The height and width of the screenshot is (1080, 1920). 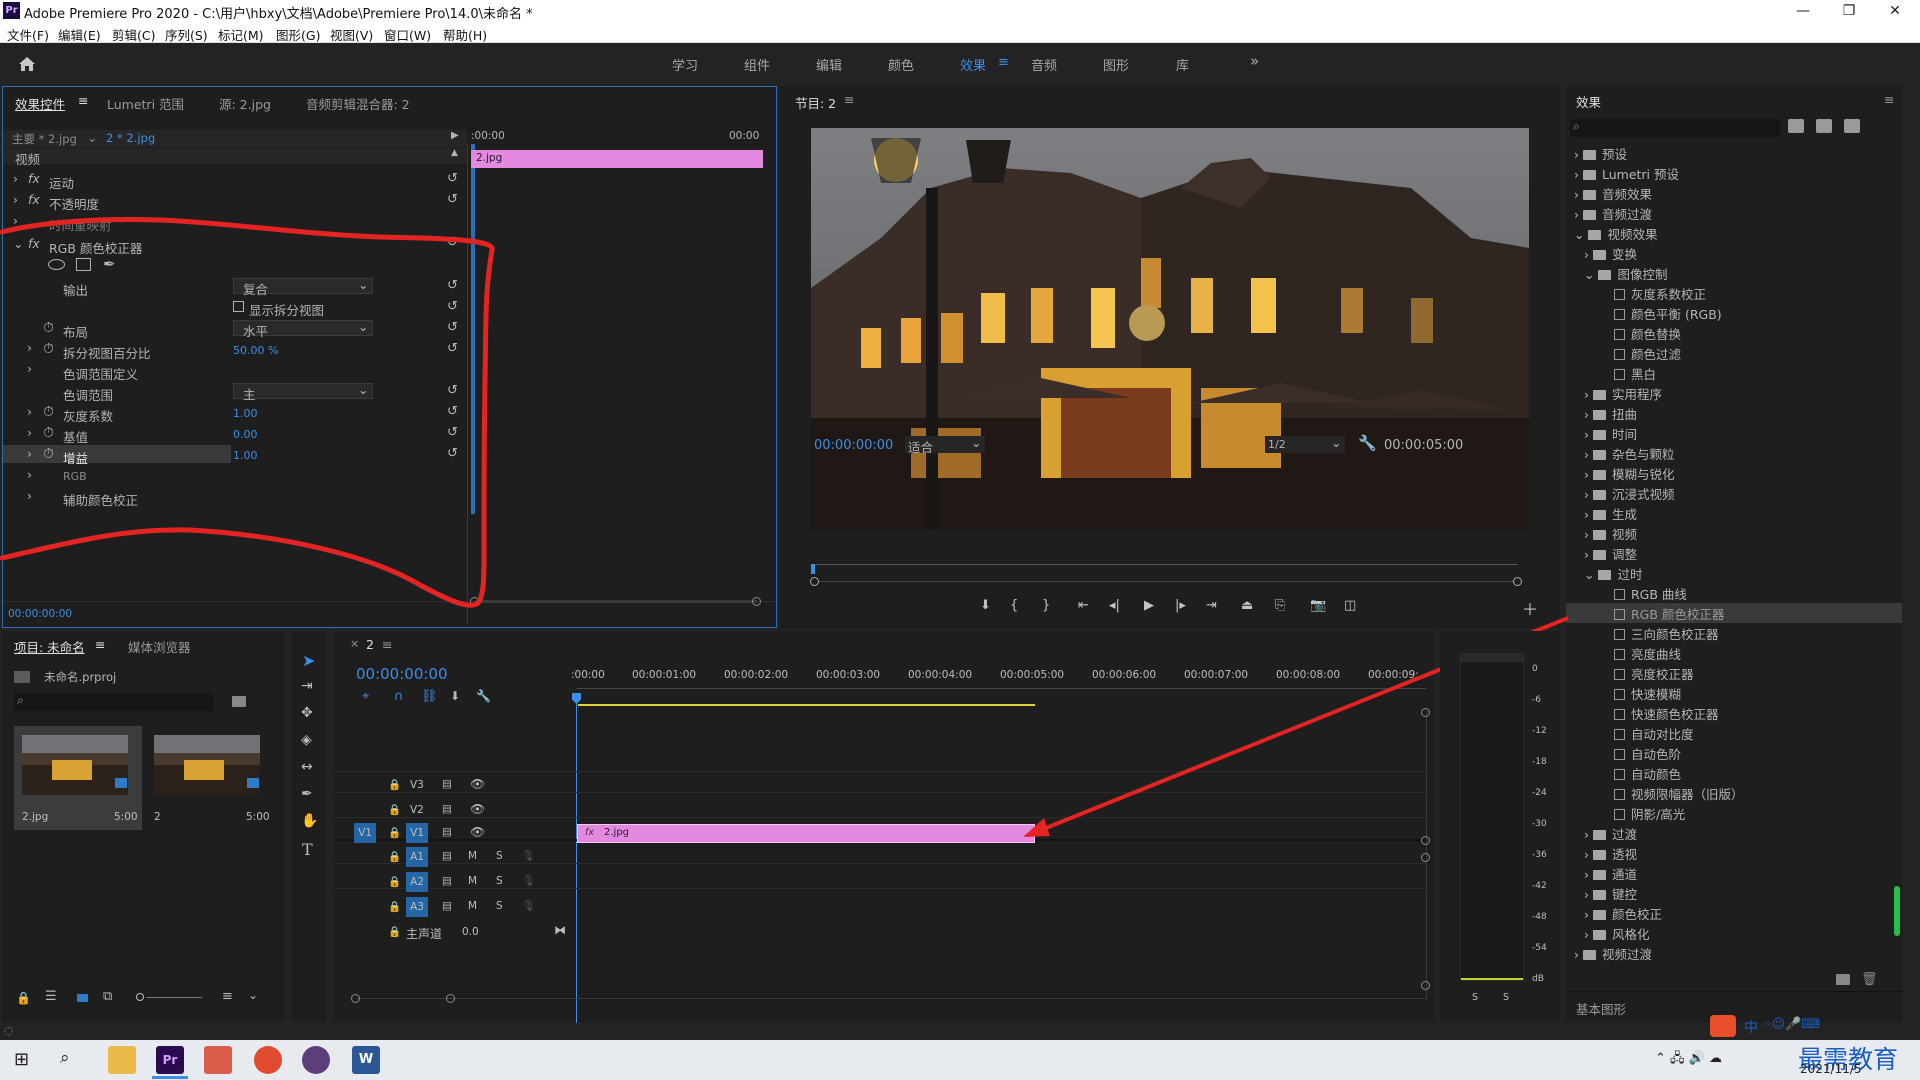 I want to click on master-dropdown-icon: ⌄, so click(x=92, y=137).